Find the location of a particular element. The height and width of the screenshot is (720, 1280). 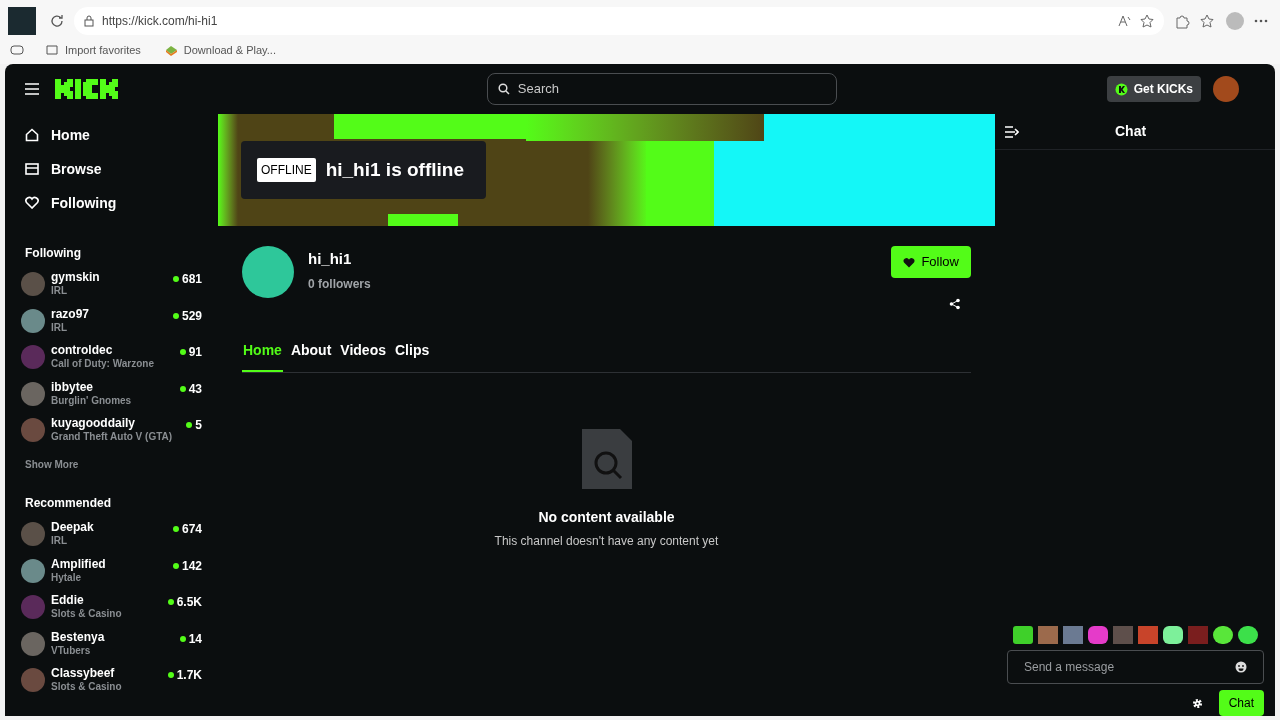

menu-icon is located at coordinates (32, 89).